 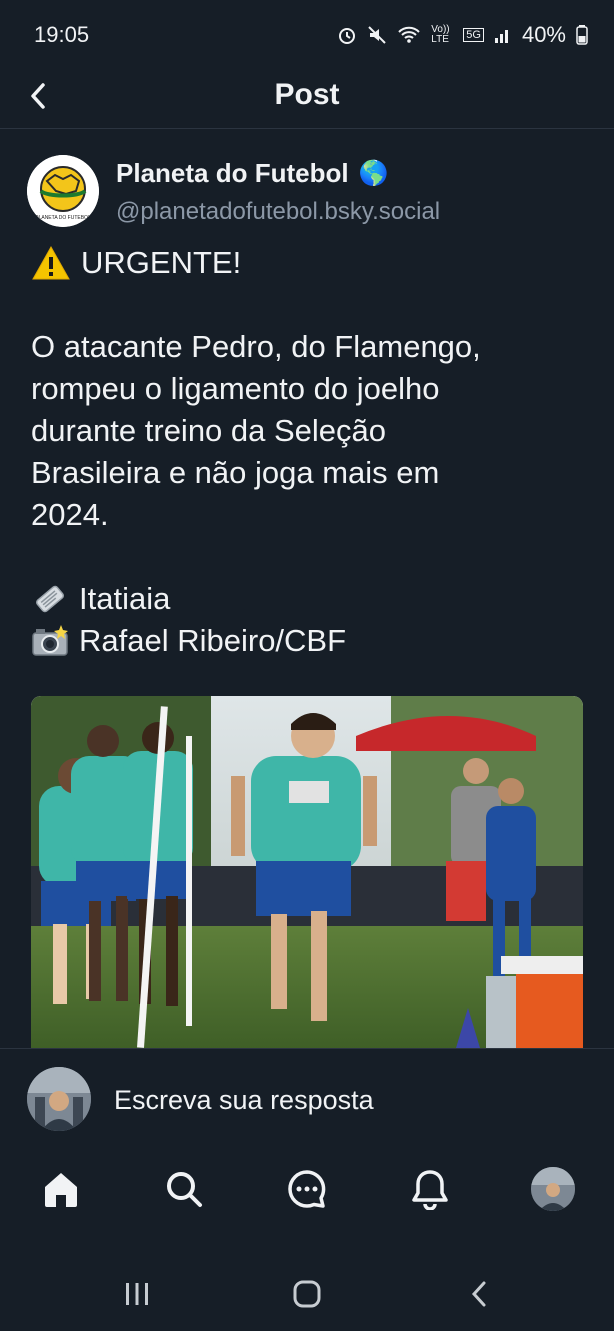 I want to click on recent-apps-icon, so click(x=137, y=1294).